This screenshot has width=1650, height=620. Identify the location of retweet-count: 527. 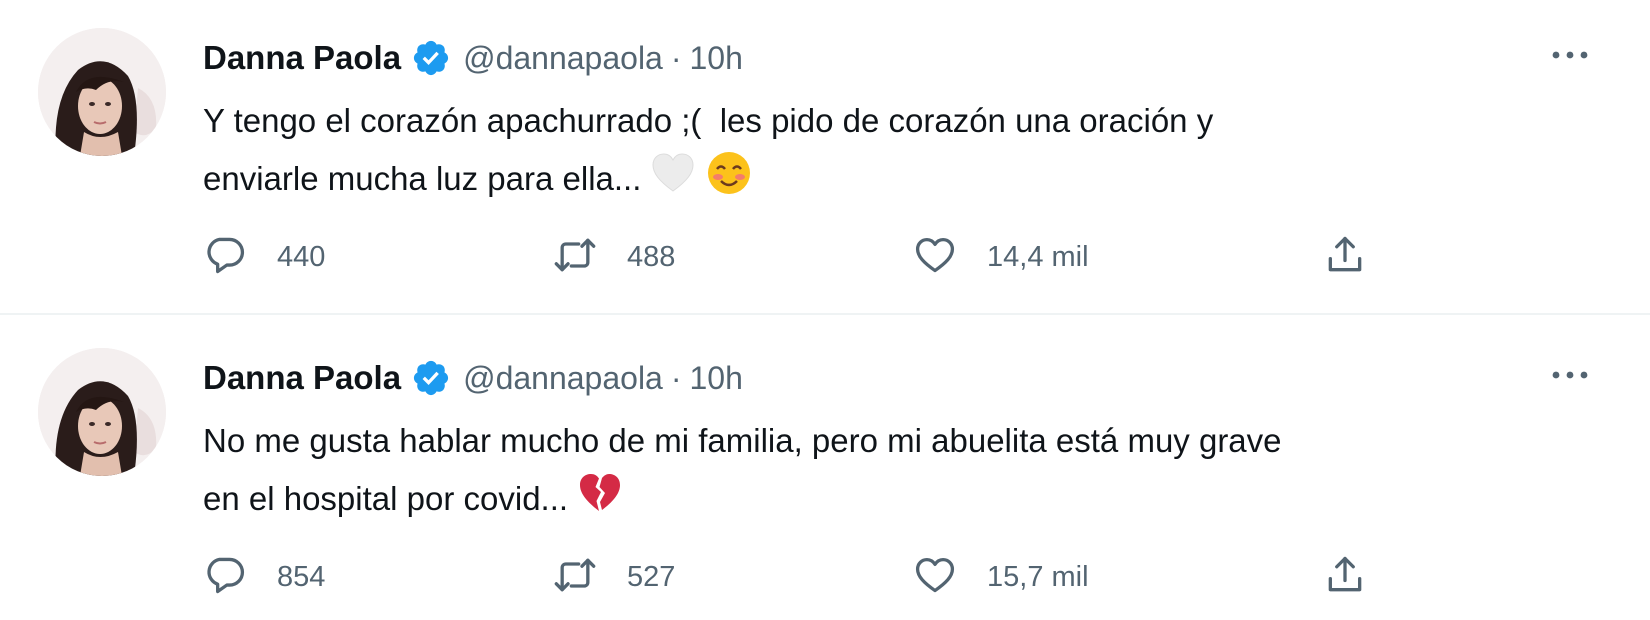
(651, 576).